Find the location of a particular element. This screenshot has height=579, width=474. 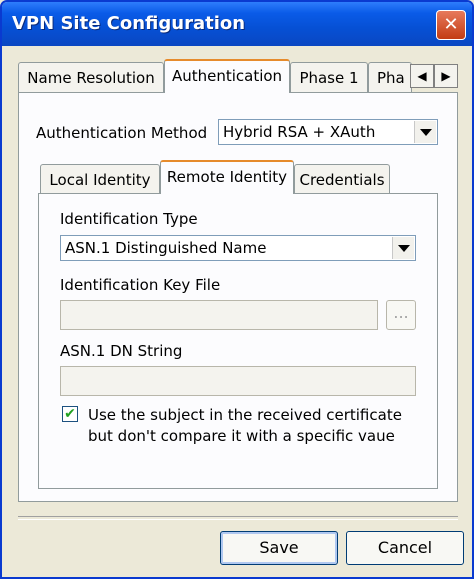

auth-method-select: Hybrid RSA + XAuth is located at coordinates (328, 132).